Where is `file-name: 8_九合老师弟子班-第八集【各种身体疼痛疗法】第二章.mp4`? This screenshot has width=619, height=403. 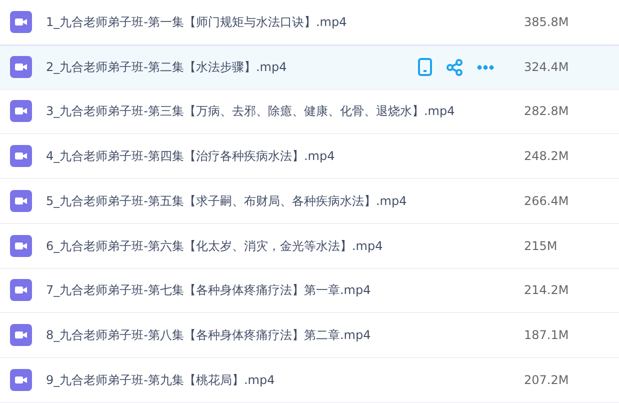 file-name: 8_九合老师弟子班-第八集【各种身体疼痛疗法】第二章.mp4 is located at coordinates (208, 335).